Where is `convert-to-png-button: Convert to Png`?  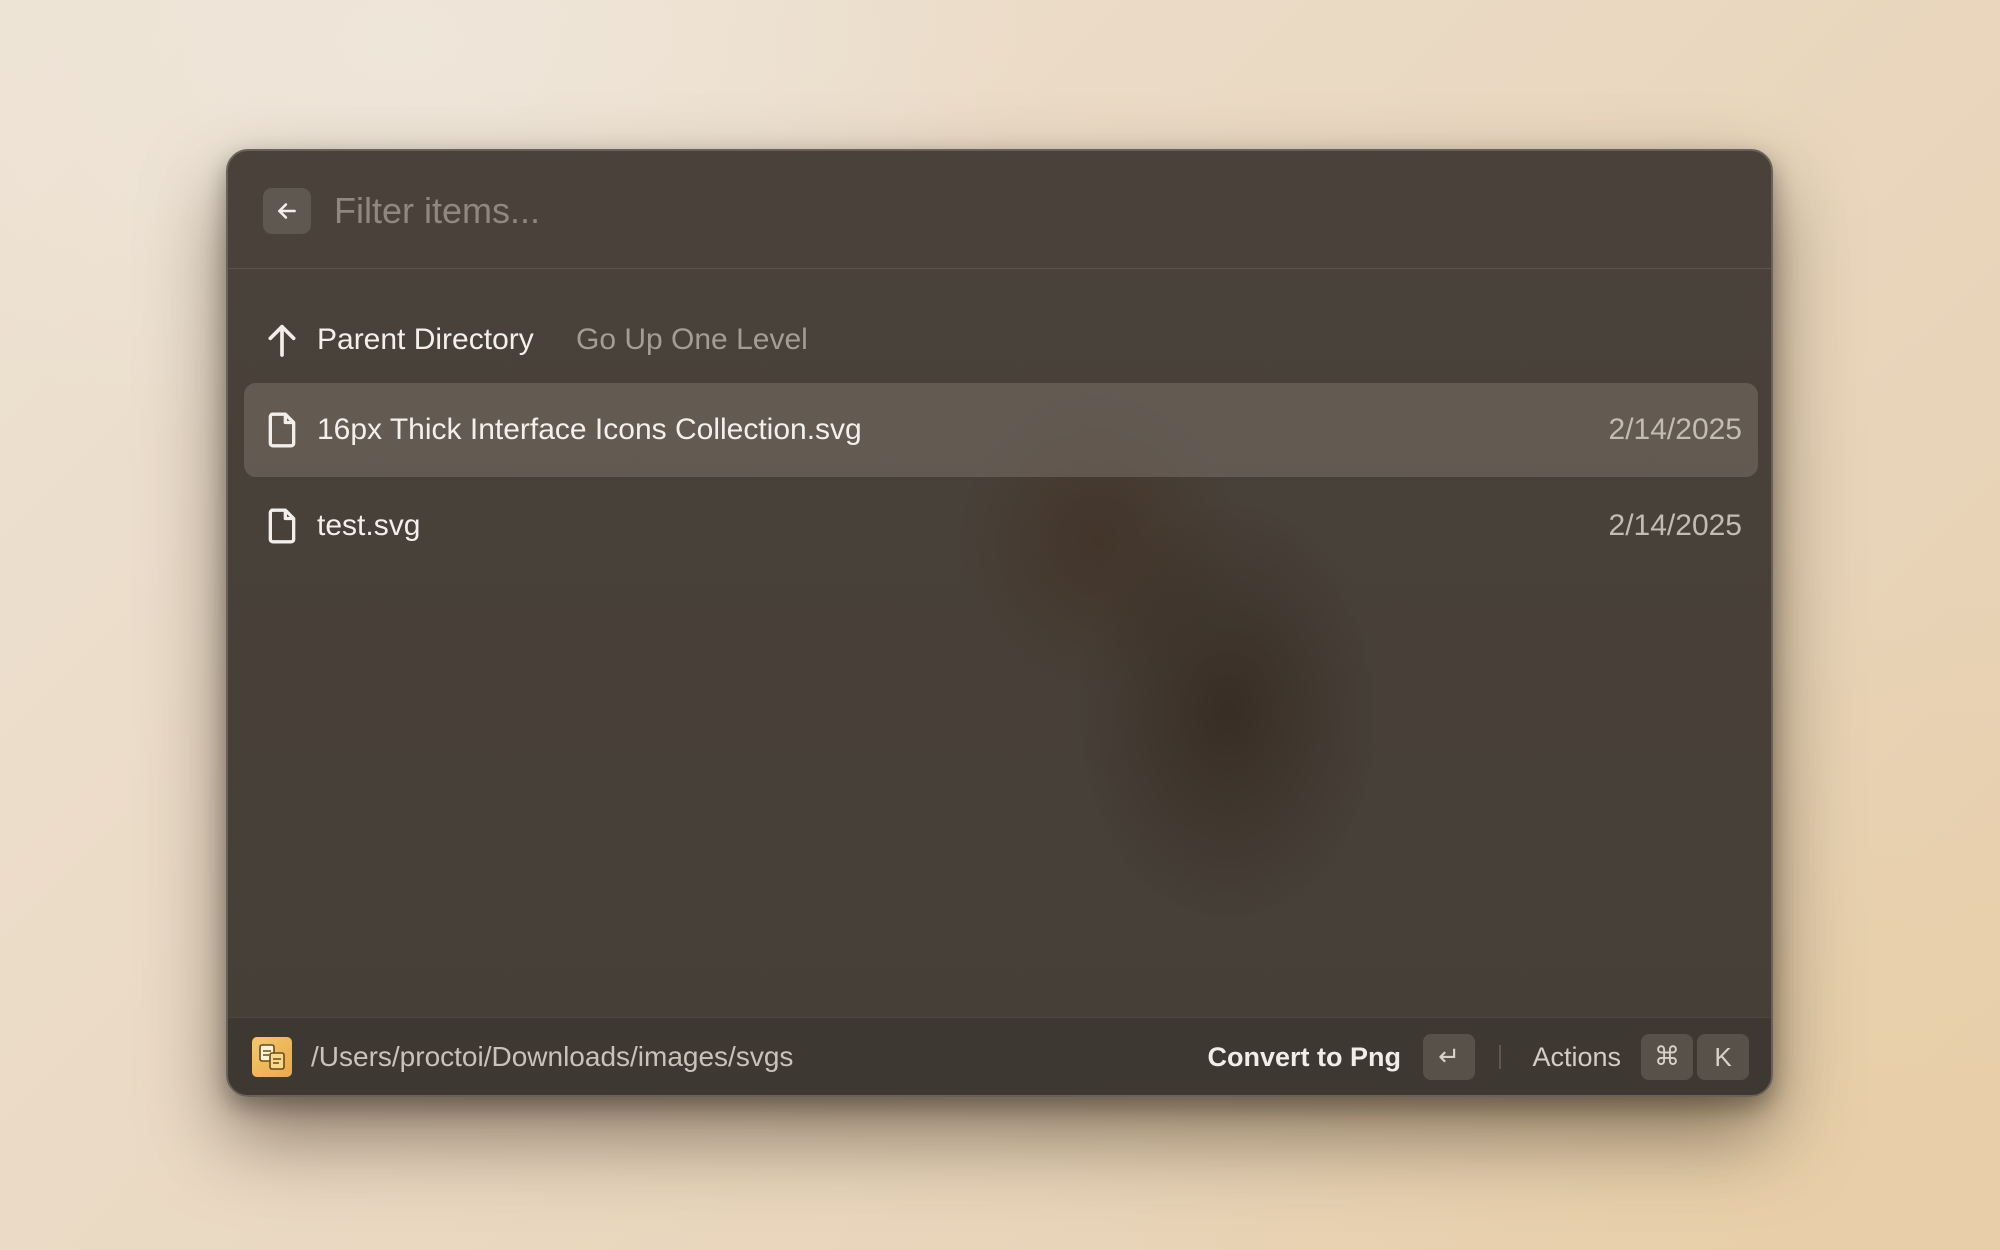
convert-to-png-button: Convert to Png is located at coordinates (1305, 1056).